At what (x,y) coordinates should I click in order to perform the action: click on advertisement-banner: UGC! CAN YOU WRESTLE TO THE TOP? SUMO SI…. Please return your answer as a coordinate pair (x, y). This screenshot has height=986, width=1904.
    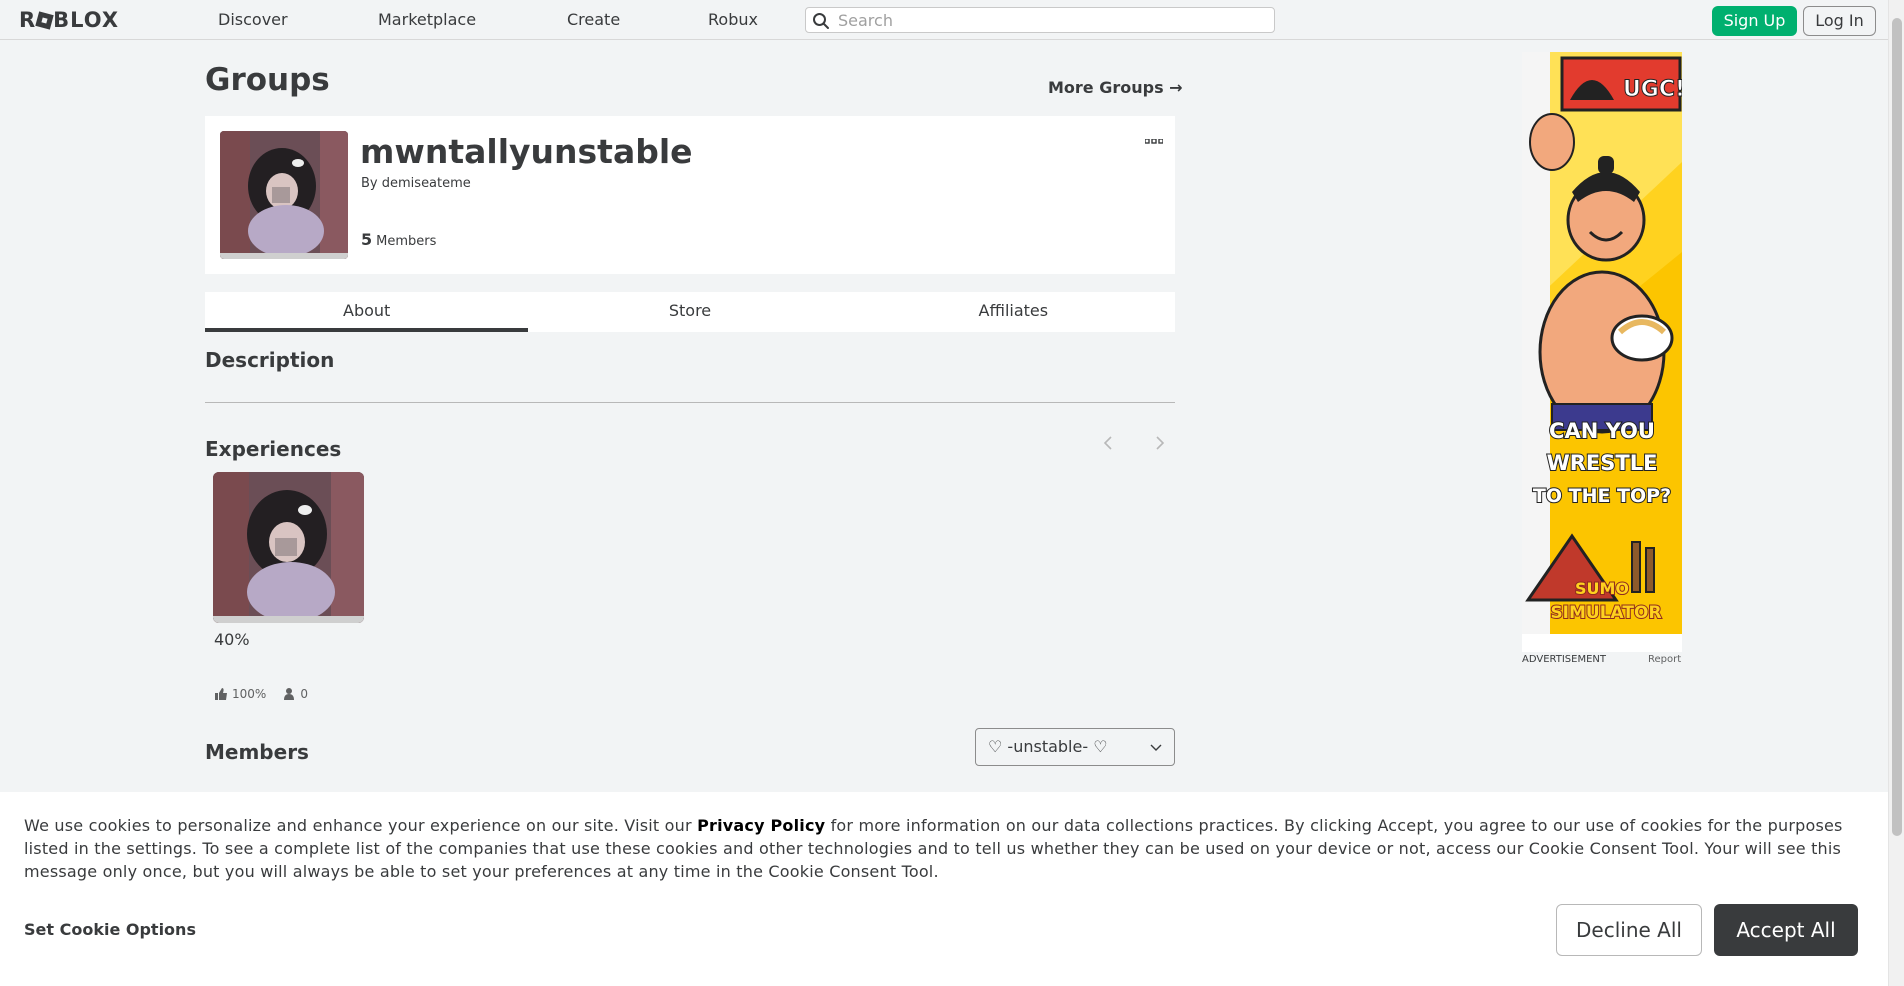
    Looking at the image, I should click on (1602, 352).